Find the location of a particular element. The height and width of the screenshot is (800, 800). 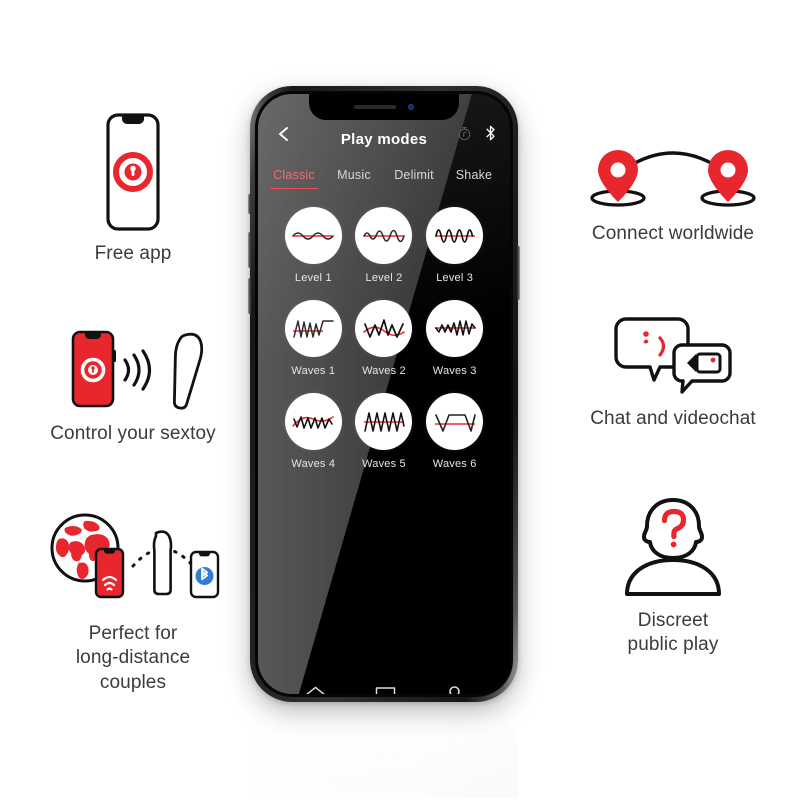

phone-notch is located at coordinates (384, 107).